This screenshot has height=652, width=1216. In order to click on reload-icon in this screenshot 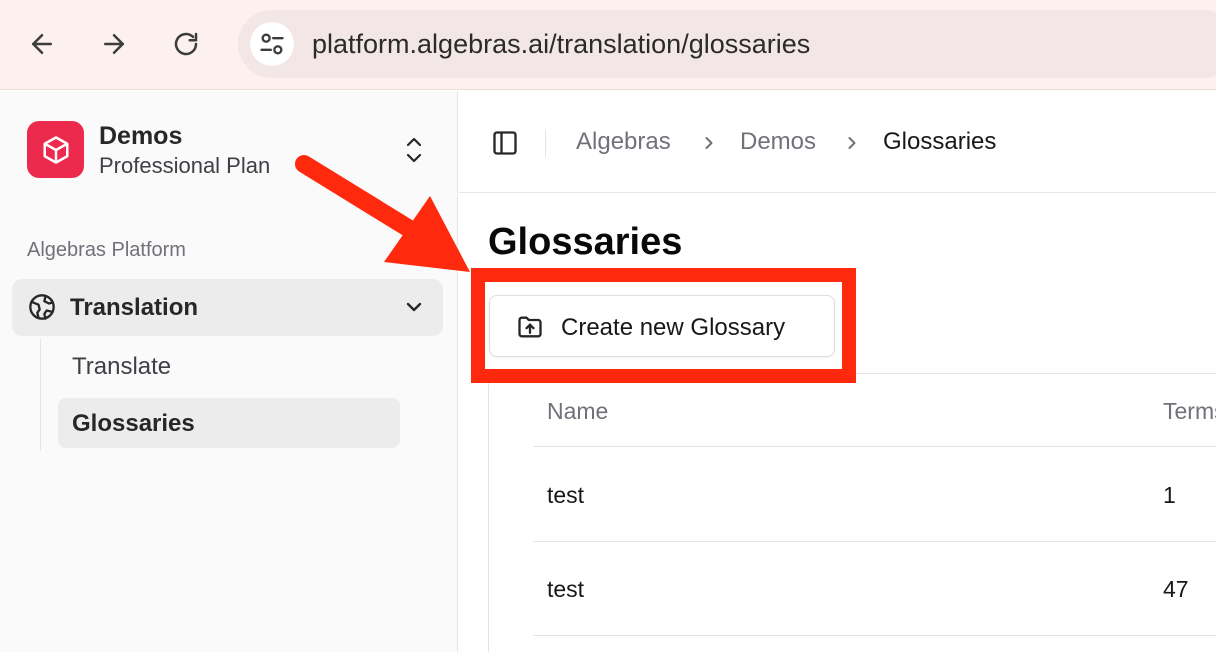, I will do `click(186, 44)`.